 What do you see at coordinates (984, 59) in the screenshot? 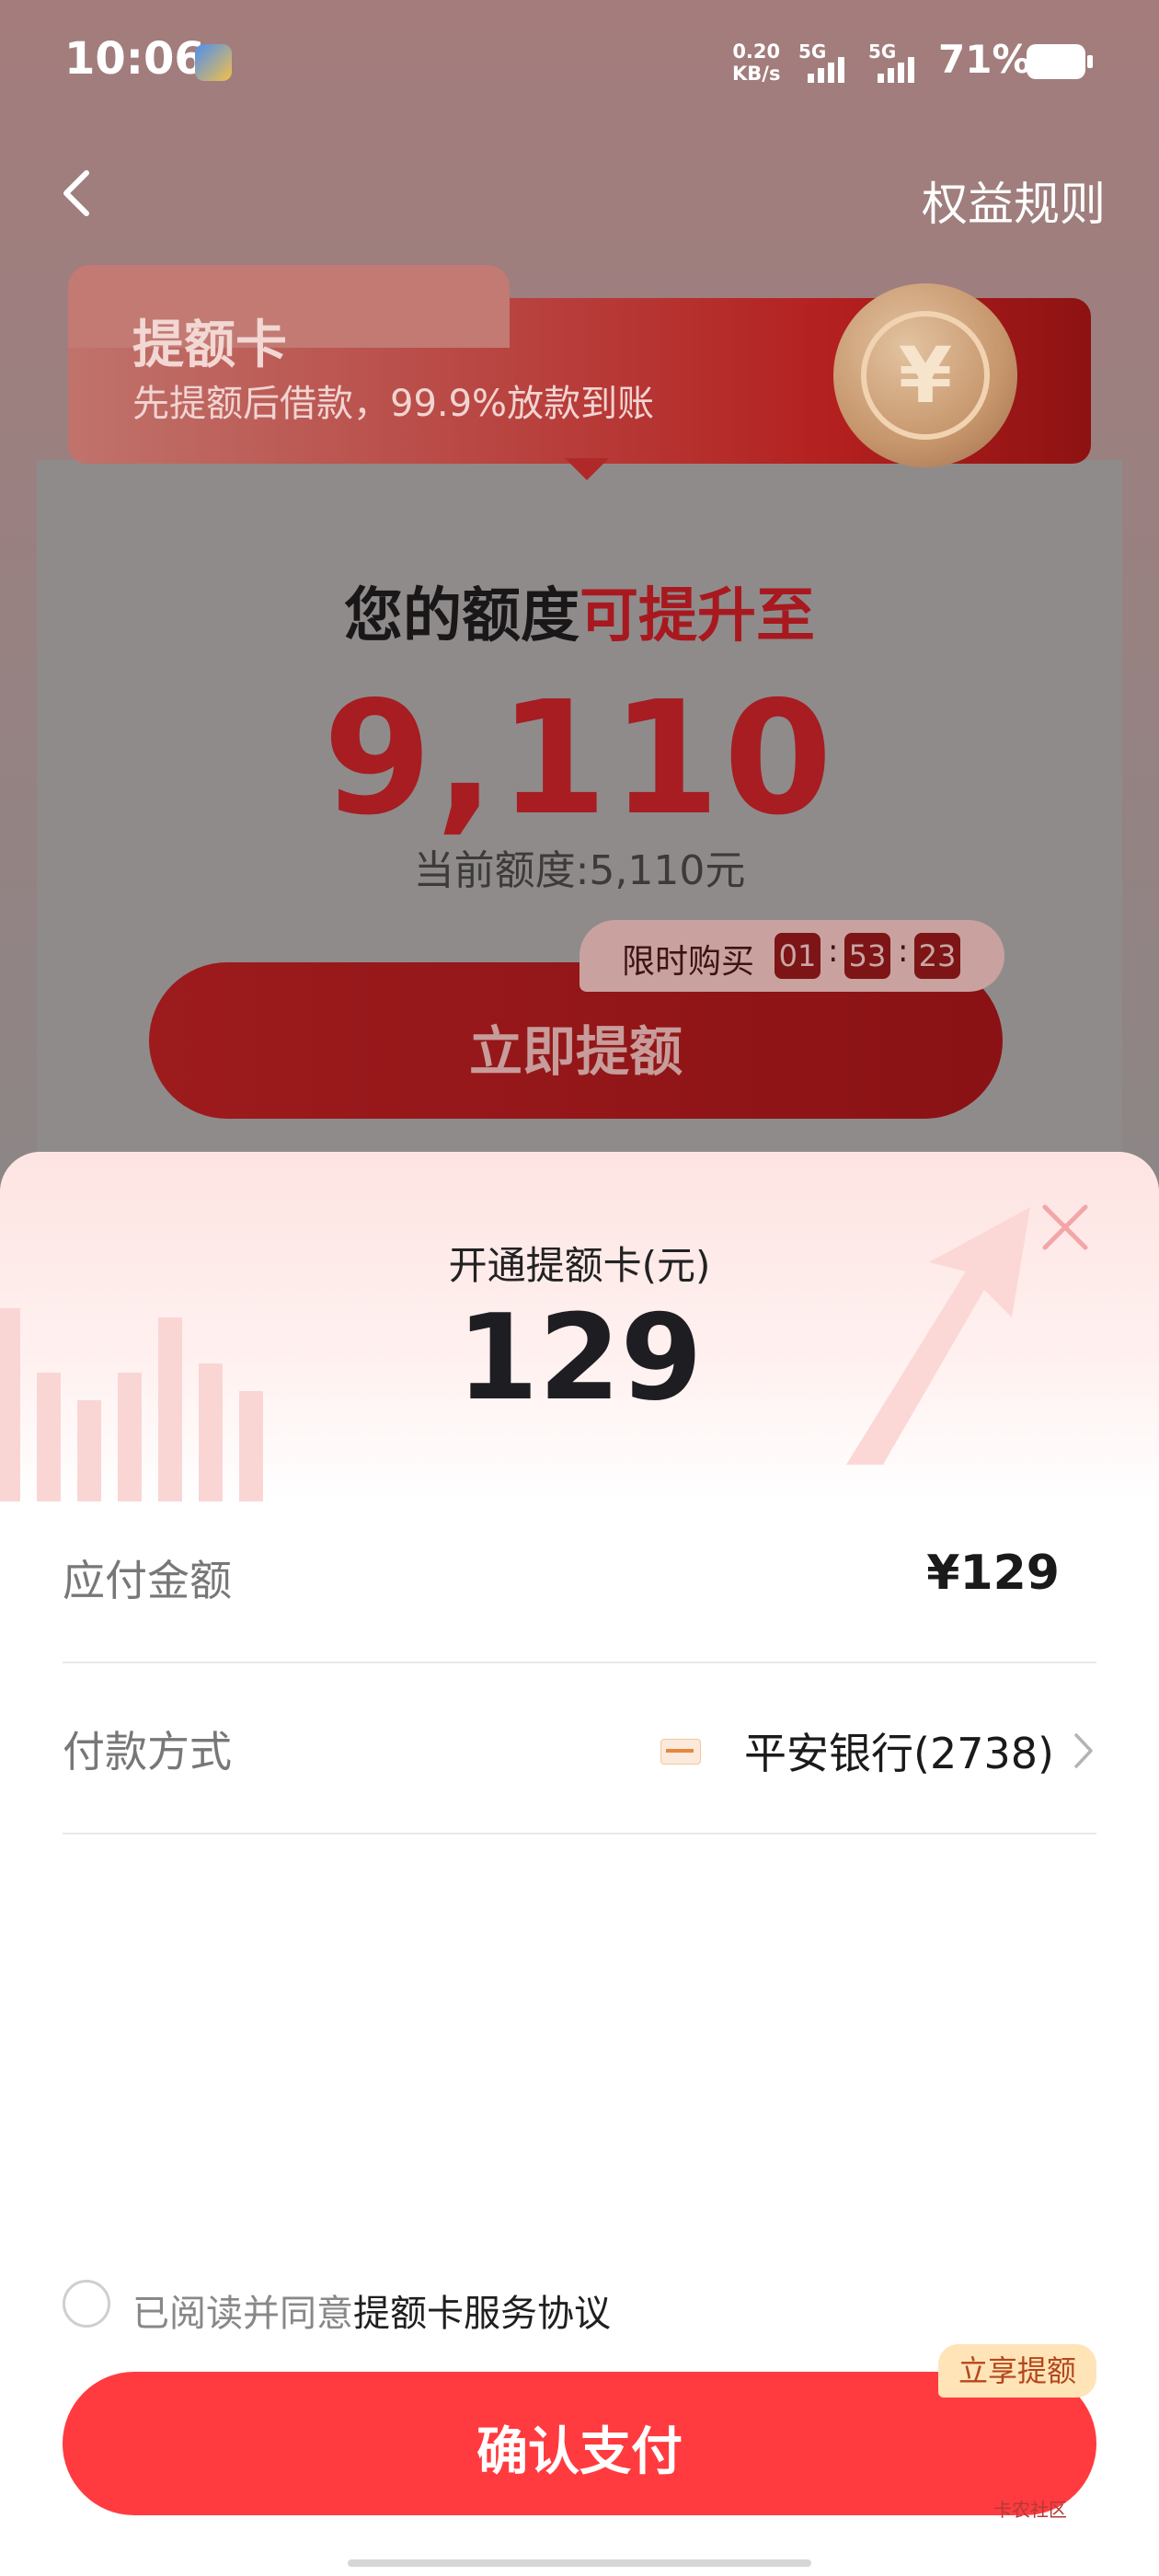
I see `battery-percent: 71%` at bounding box center [984, 59].